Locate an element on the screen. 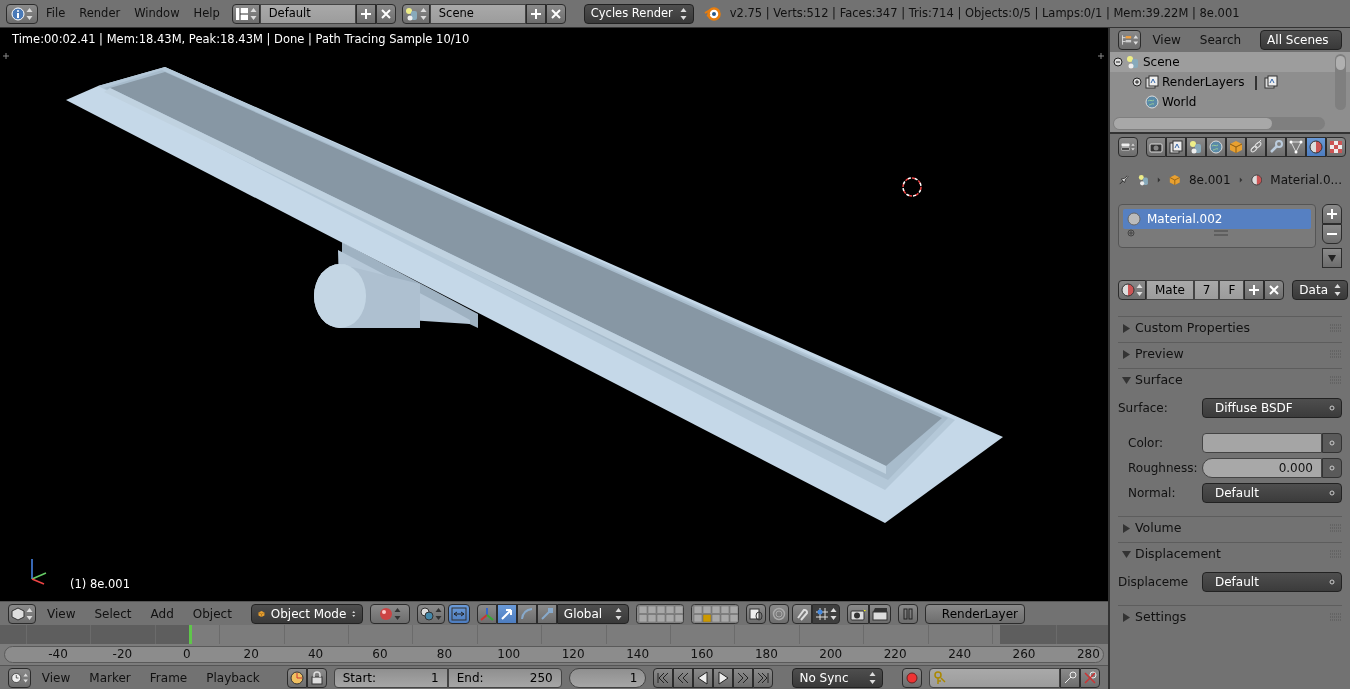 Image resolution: width=1350 pixels, height=689 pixels. render-animation-button is located at coordinates (879, 613).